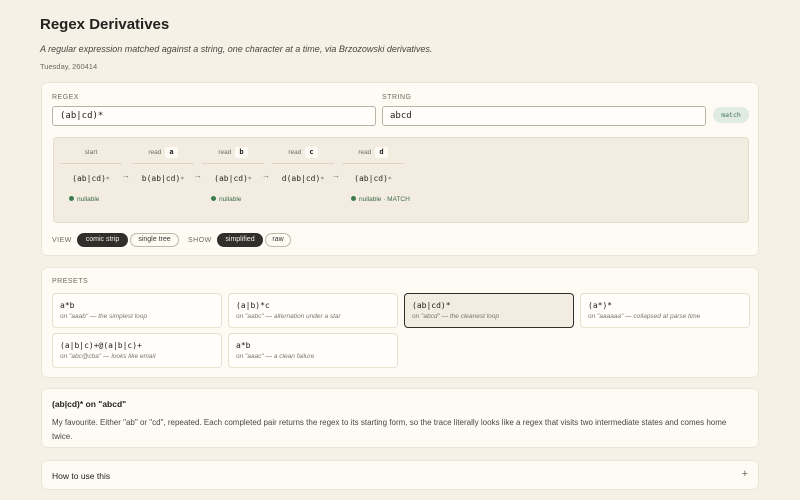 Image resolution: width=800 pixels, height=500 pixels. I want to click on strip-step-start: start (ab|cd)* nullable, so click(91, 181).